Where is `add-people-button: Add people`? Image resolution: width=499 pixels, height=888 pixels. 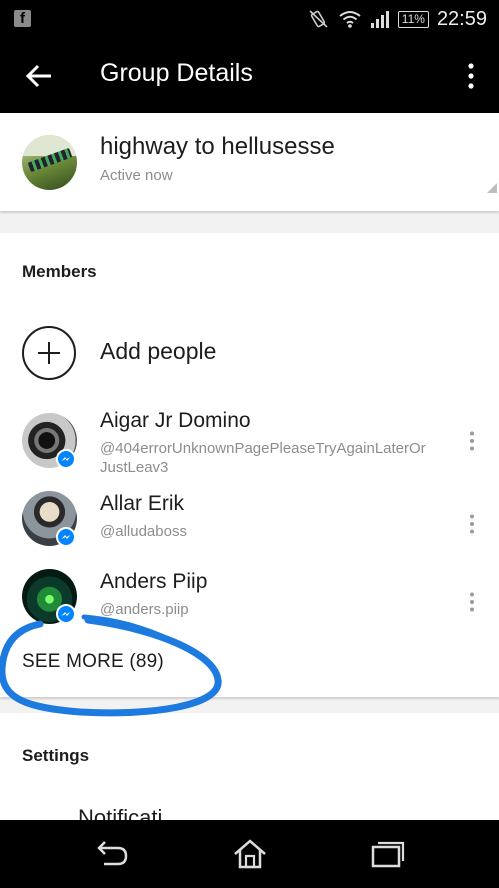
add-people-button: Add people is located at coordinates (249, 354).